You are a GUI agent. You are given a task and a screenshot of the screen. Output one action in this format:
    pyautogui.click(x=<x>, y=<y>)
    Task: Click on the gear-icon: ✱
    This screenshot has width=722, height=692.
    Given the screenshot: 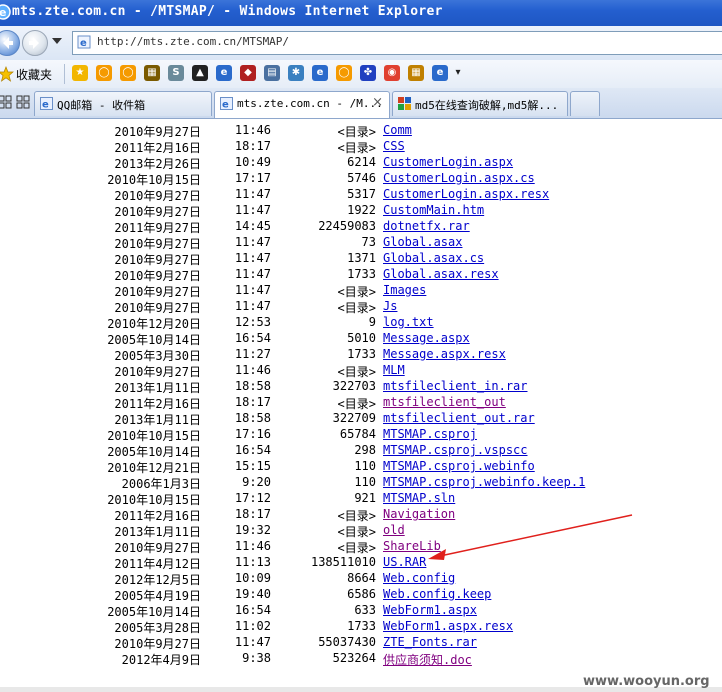 What is the action you would take?
    pyautogui.click(x=296, y=73)
    